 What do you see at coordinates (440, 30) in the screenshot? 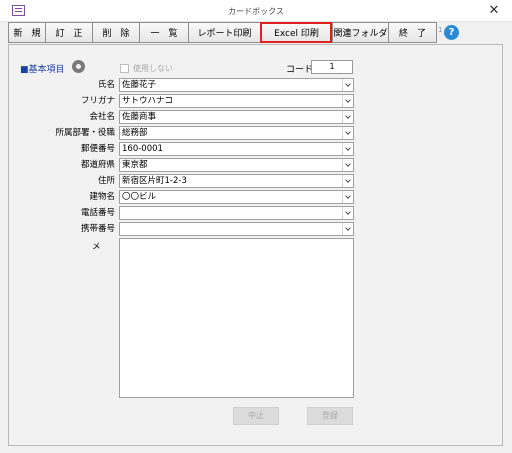
I see `help-number: 1` at bounding box center [440, 30].